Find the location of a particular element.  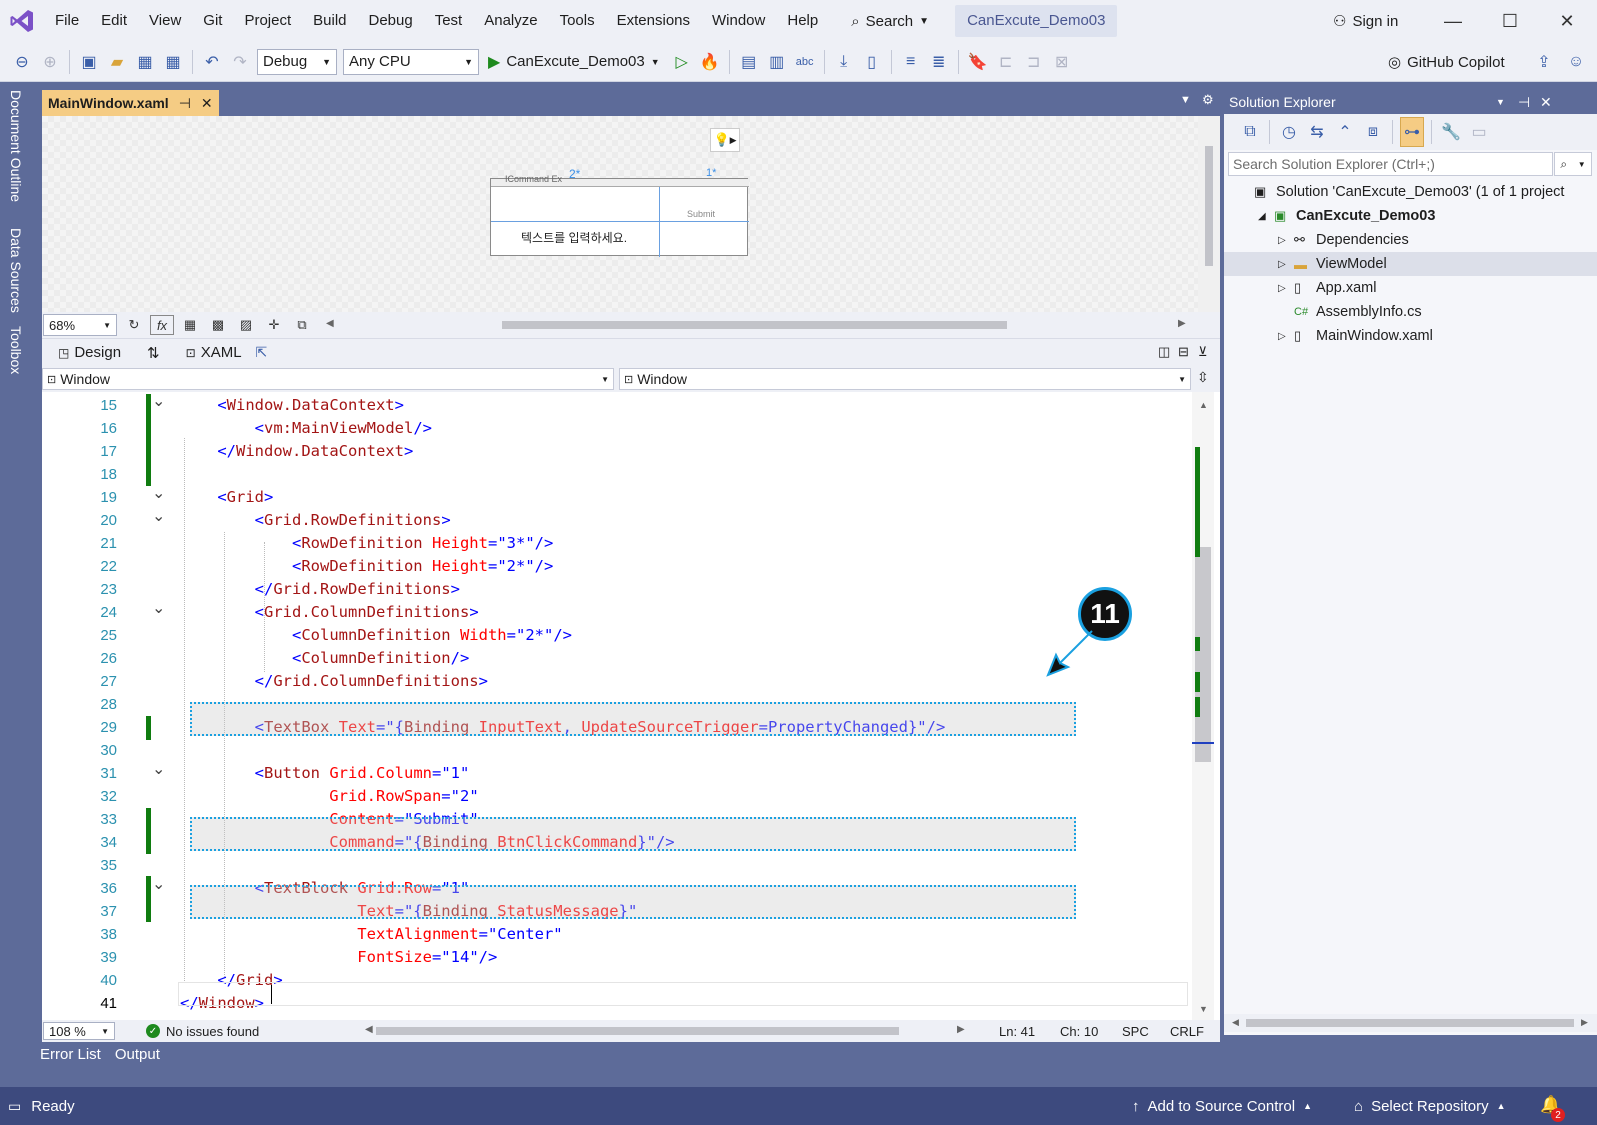

sync-icon: ⇆ is located at coordinates (1317, 132).